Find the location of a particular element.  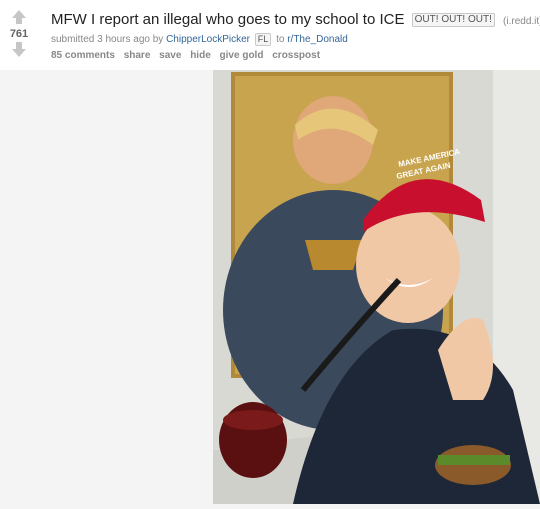

subreddit-link: r/The_Donald is located at coordinates (317, 39).